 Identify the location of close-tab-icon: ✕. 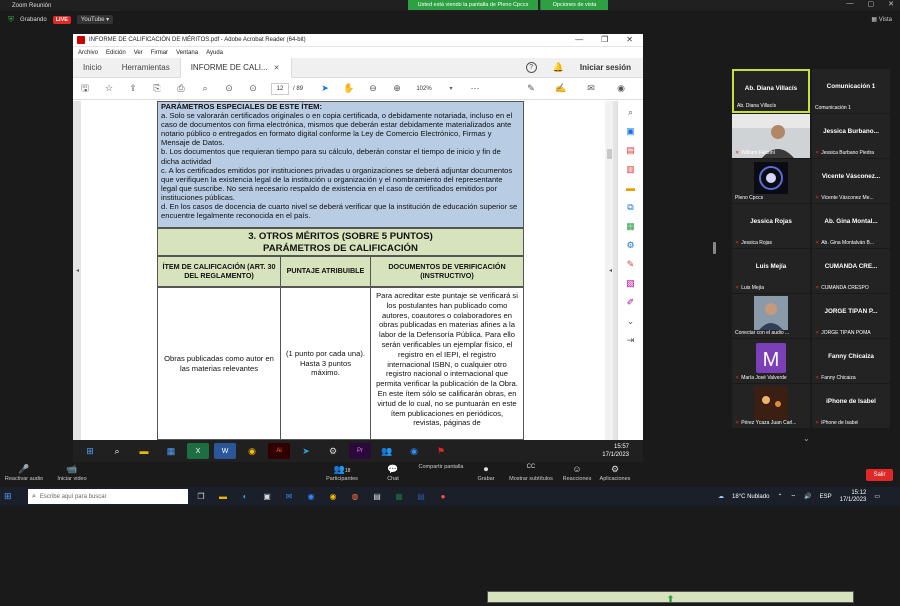
(277, 68).